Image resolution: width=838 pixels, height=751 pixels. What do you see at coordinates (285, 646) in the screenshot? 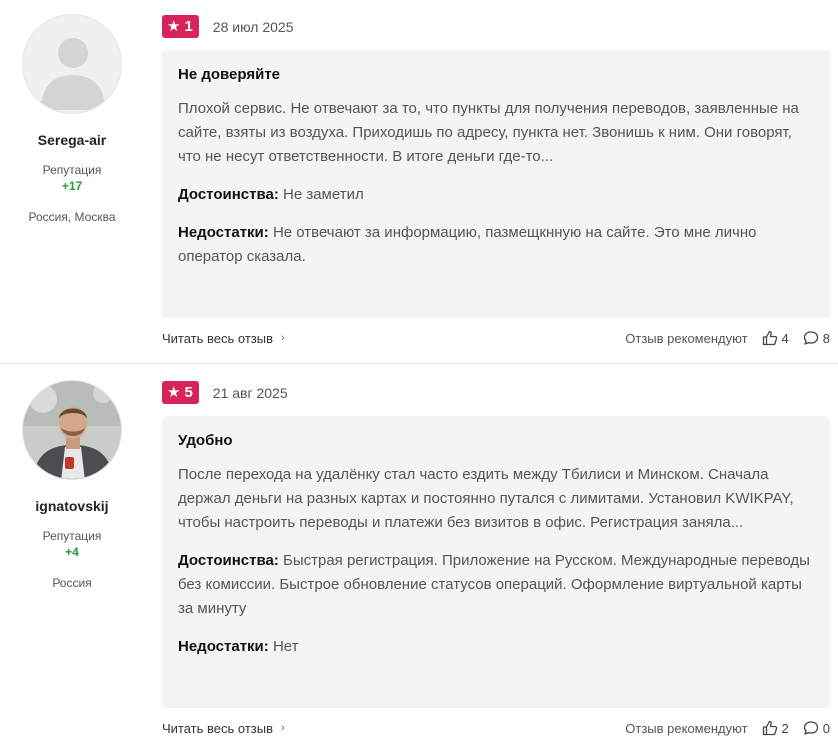
I see `cons-text: Нет` at bounding box center [285, 646].